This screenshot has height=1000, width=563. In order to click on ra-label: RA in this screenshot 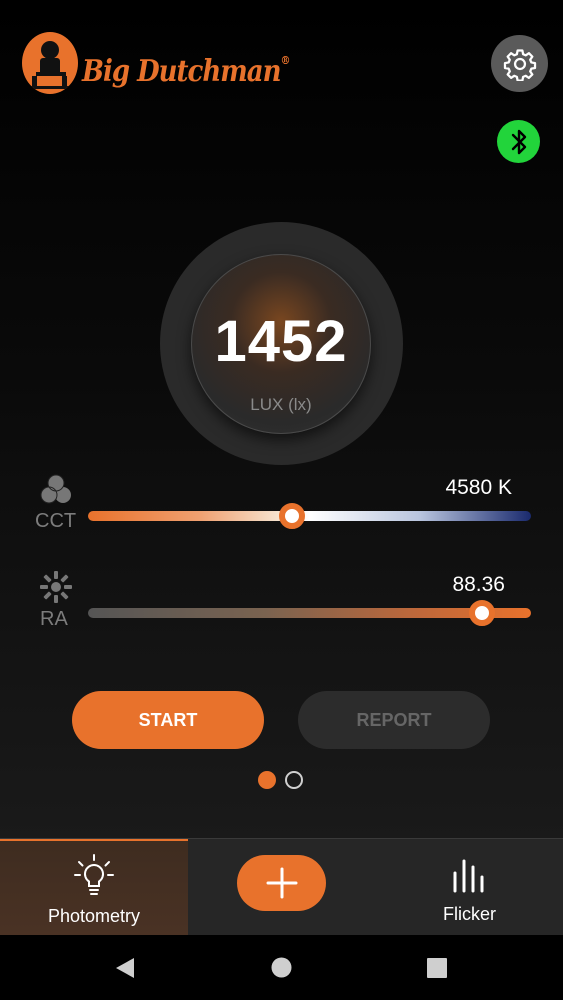, I will do `click(54, 619)`.